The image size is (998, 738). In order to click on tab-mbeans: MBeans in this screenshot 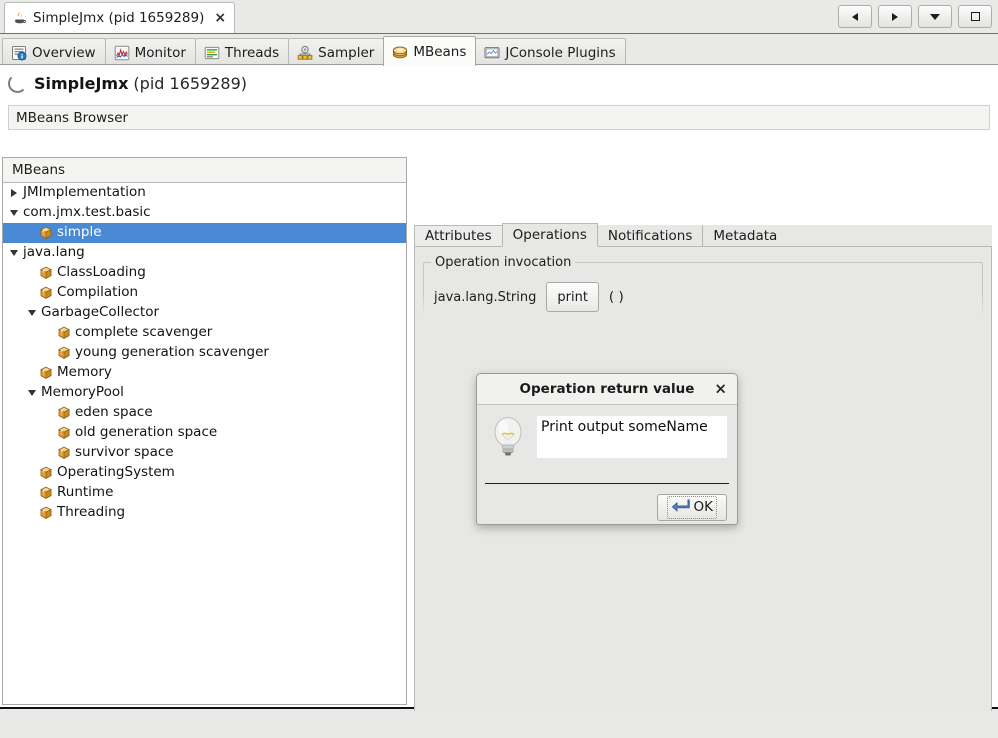, I will do `click(430, 51)`.